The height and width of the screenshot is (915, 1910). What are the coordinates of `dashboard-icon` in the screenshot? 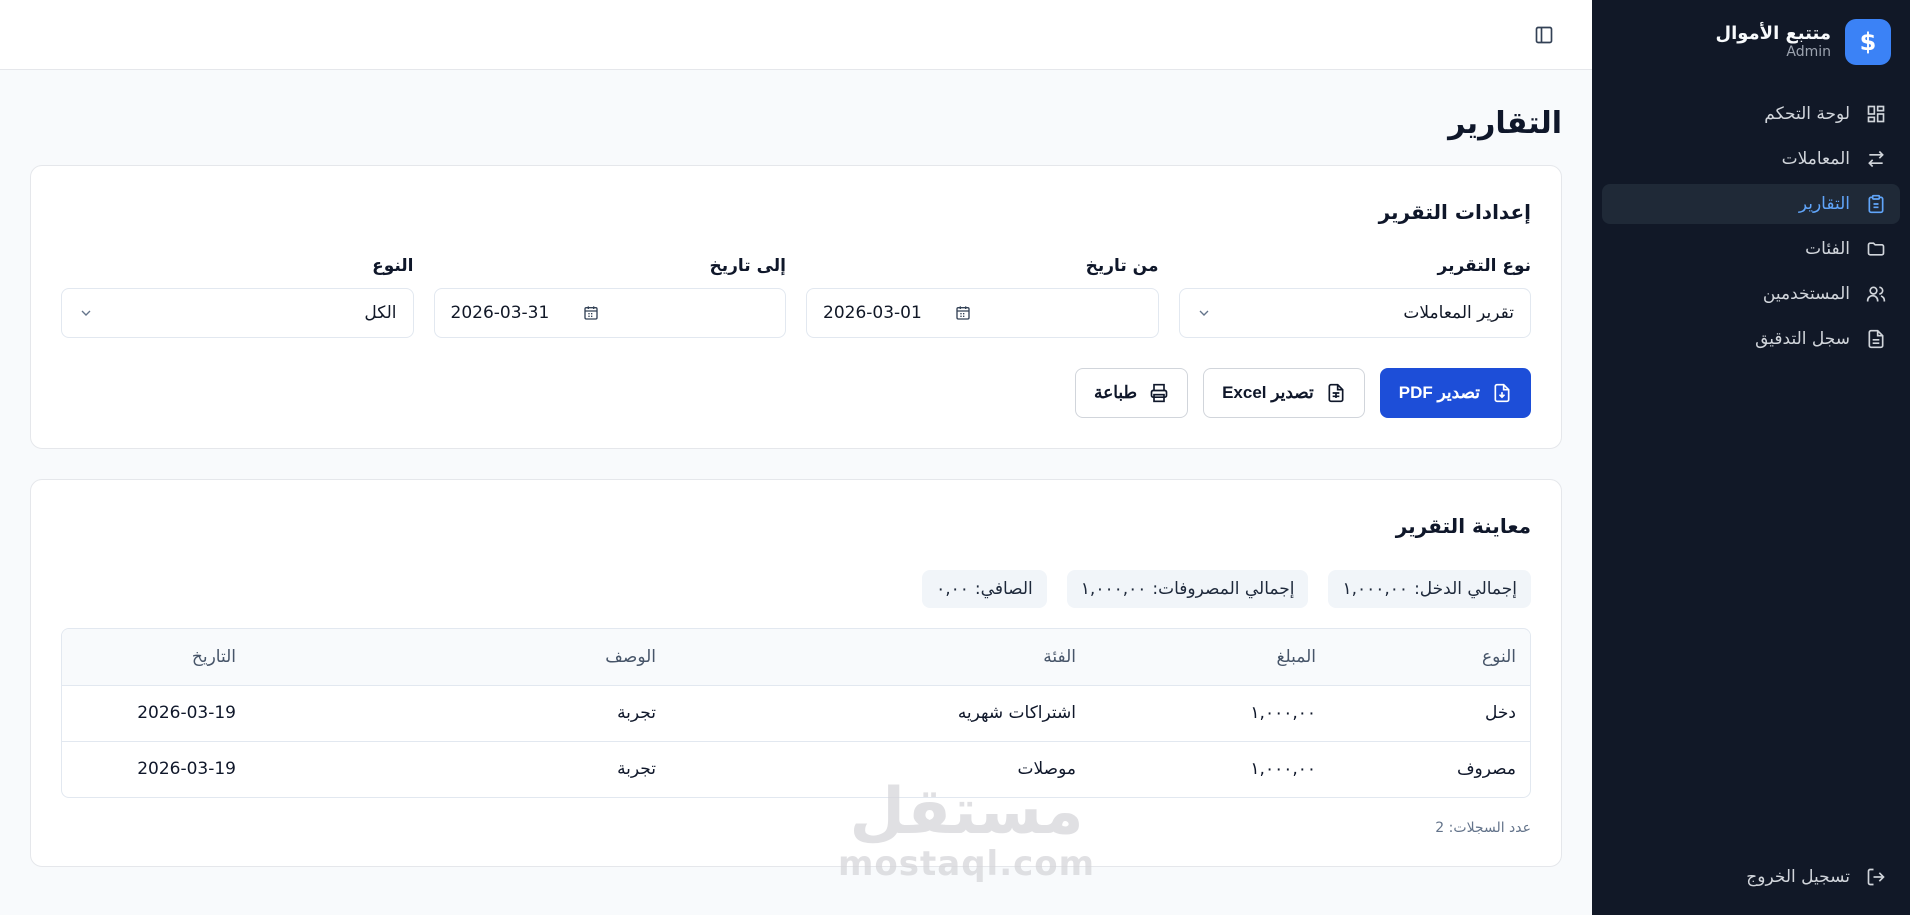 It's located at (1876, 114).